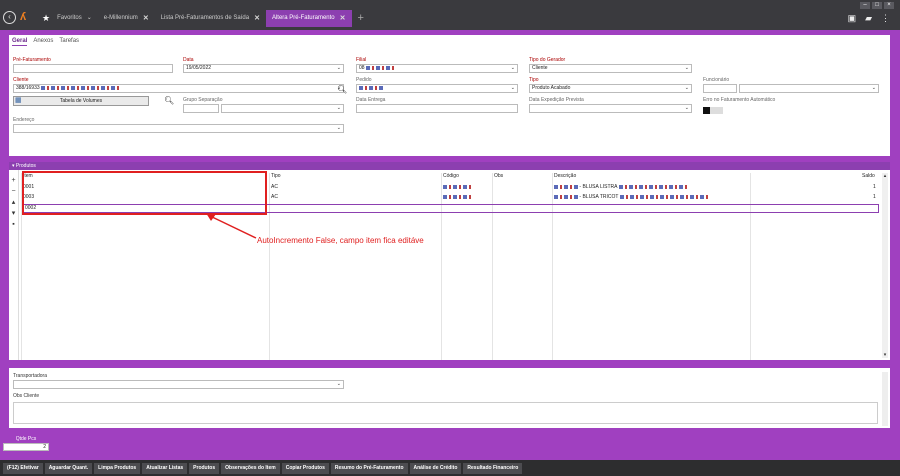 The image size is (900, 476). What do you see at coordinates (885, 176) in the screenshot?
I see `scroll-up-icon: ▴` at bounding box center [885, 176].